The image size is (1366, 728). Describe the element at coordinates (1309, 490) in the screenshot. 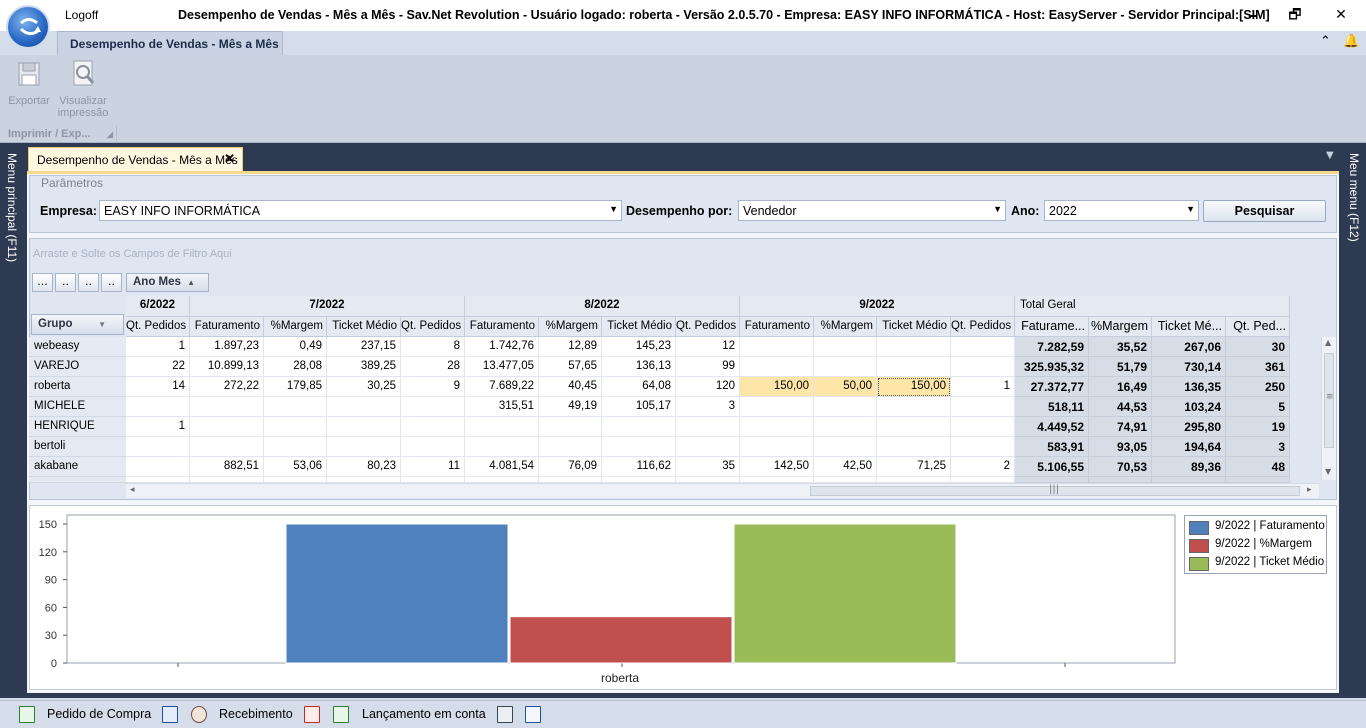

I see `scroll-right-icon: ▸` at that location.